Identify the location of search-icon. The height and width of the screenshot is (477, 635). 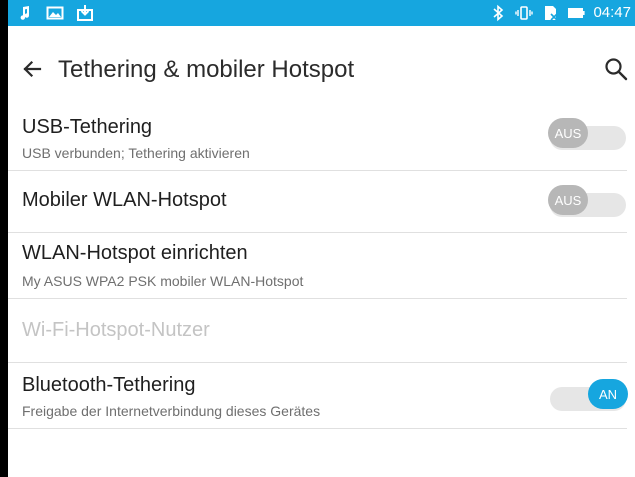
(616, 69).